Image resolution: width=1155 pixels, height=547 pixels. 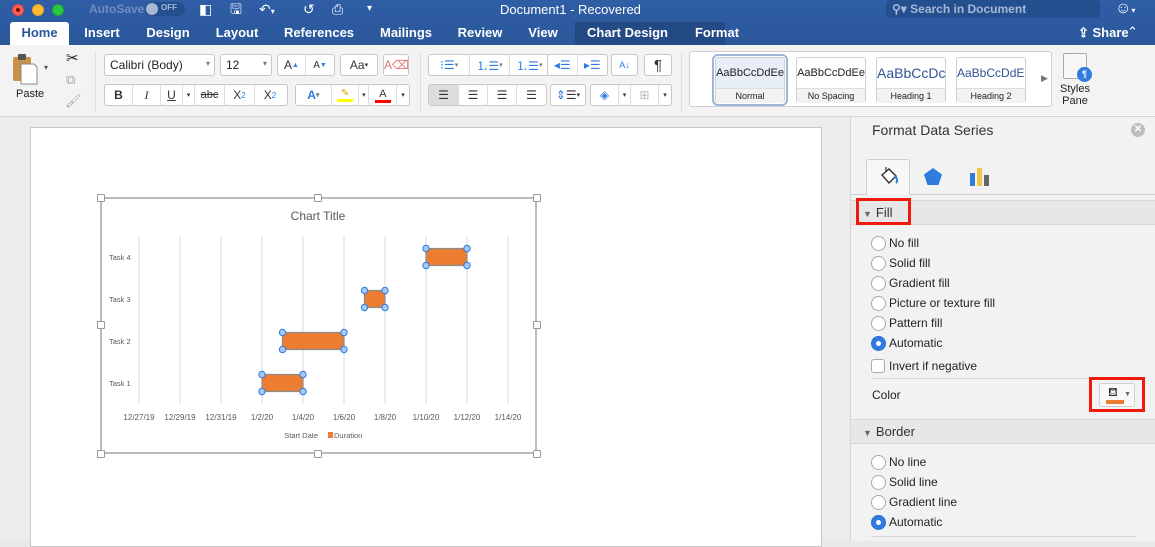 I want to click on multilevel-list-icon: ⒈☰ ▾, so click(x=529, y=65).